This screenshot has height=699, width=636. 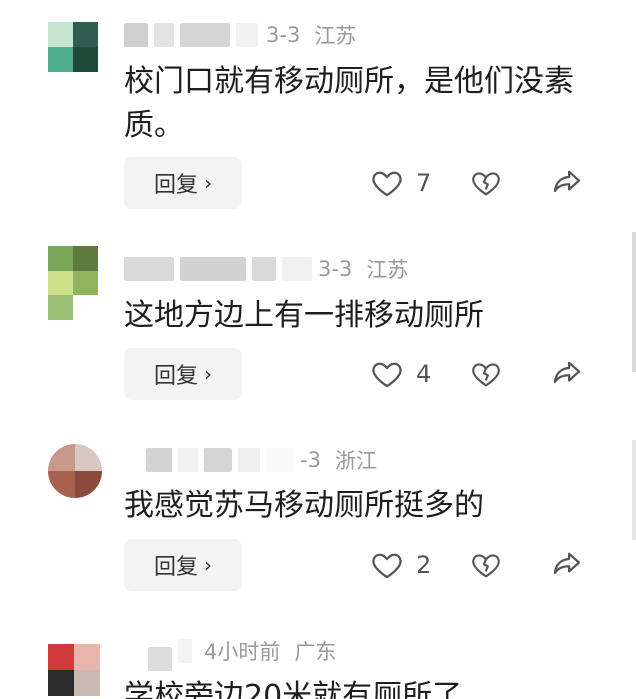 What do you see at coordinates (355, 461) in the screenshot?
I see `comment-location: 浙江` at bounding box center [355, 461].